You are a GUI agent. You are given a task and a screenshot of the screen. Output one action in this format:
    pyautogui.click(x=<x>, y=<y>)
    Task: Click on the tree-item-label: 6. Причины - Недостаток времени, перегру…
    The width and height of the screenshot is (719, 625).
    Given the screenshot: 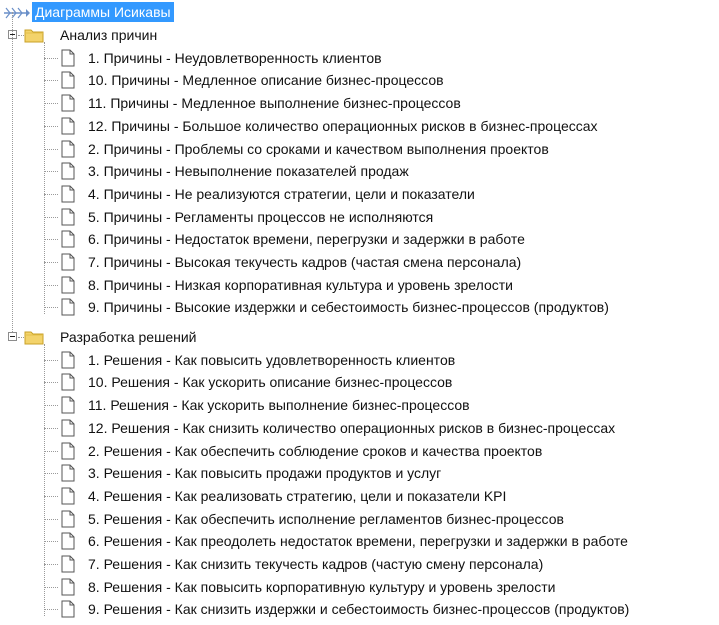 What is the action you would take?
    pyautogui.click(x=306, y=239)
    